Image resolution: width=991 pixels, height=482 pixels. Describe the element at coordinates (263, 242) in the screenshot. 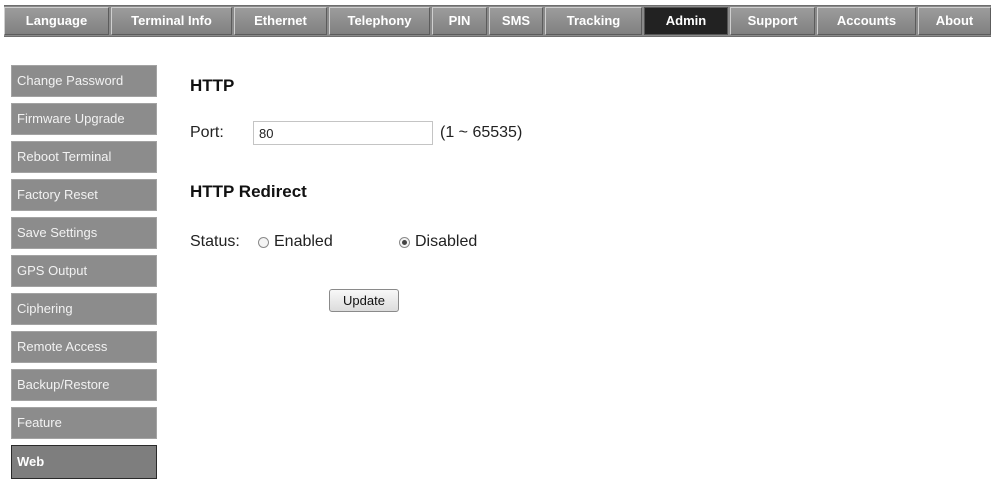

I see `enabled-radio` at that location.